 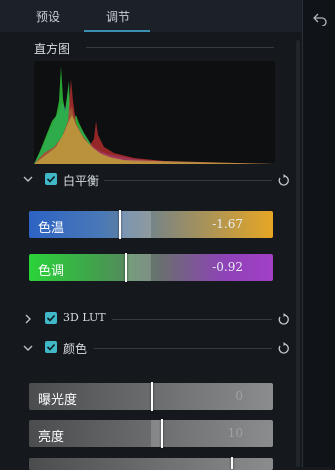 I want to click on tint-slider: 色调 -0.92, so click(x=151, y=267).